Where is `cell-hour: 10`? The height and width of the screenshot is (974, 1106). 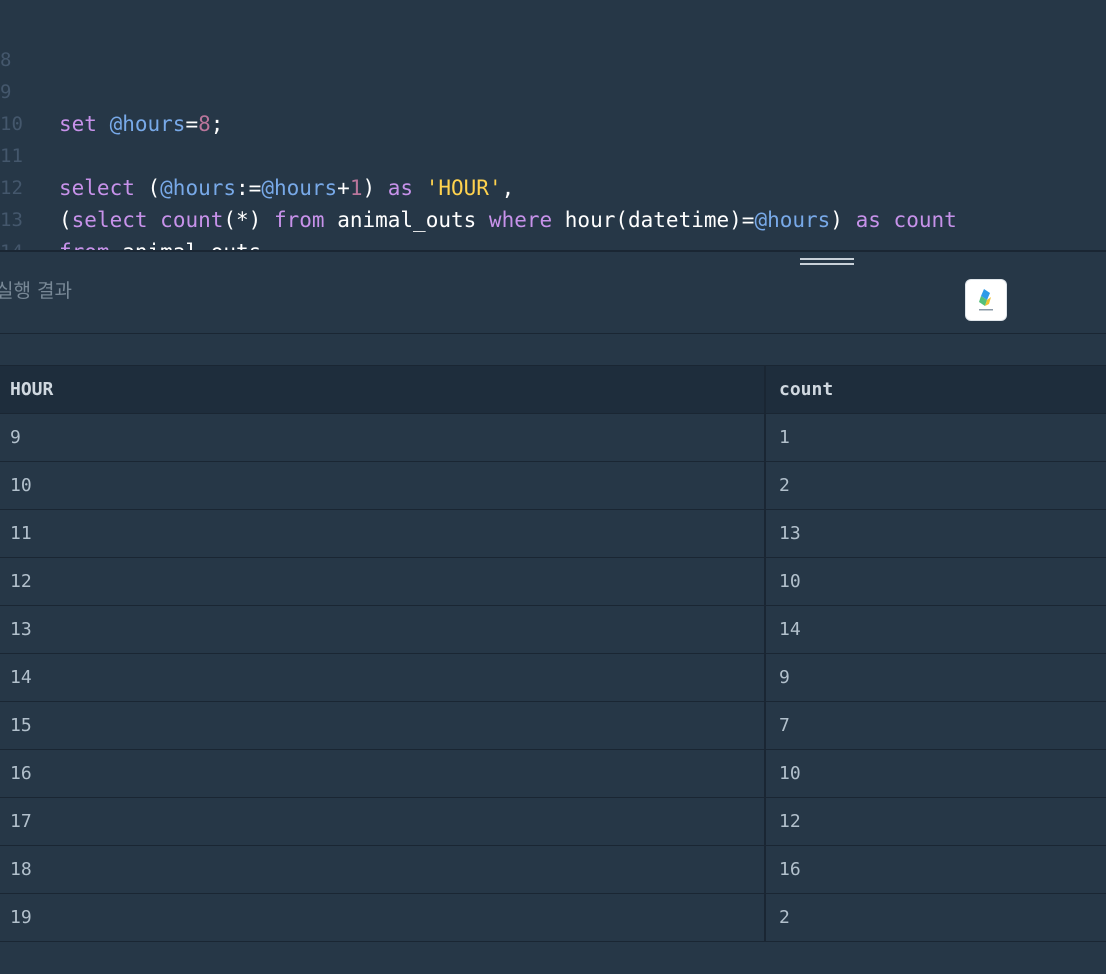
cell-hour: 10 is located at coordinates (21, 485).